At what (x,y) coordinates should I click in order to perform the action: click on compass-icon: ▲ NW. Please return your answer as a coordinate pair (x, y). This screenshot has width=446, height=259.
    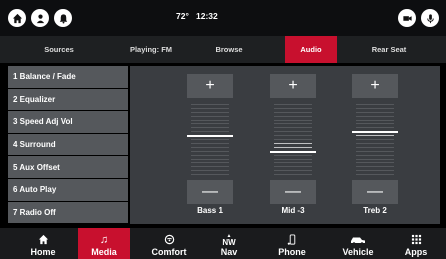
    Looking at the image, I should click on (229, 239).